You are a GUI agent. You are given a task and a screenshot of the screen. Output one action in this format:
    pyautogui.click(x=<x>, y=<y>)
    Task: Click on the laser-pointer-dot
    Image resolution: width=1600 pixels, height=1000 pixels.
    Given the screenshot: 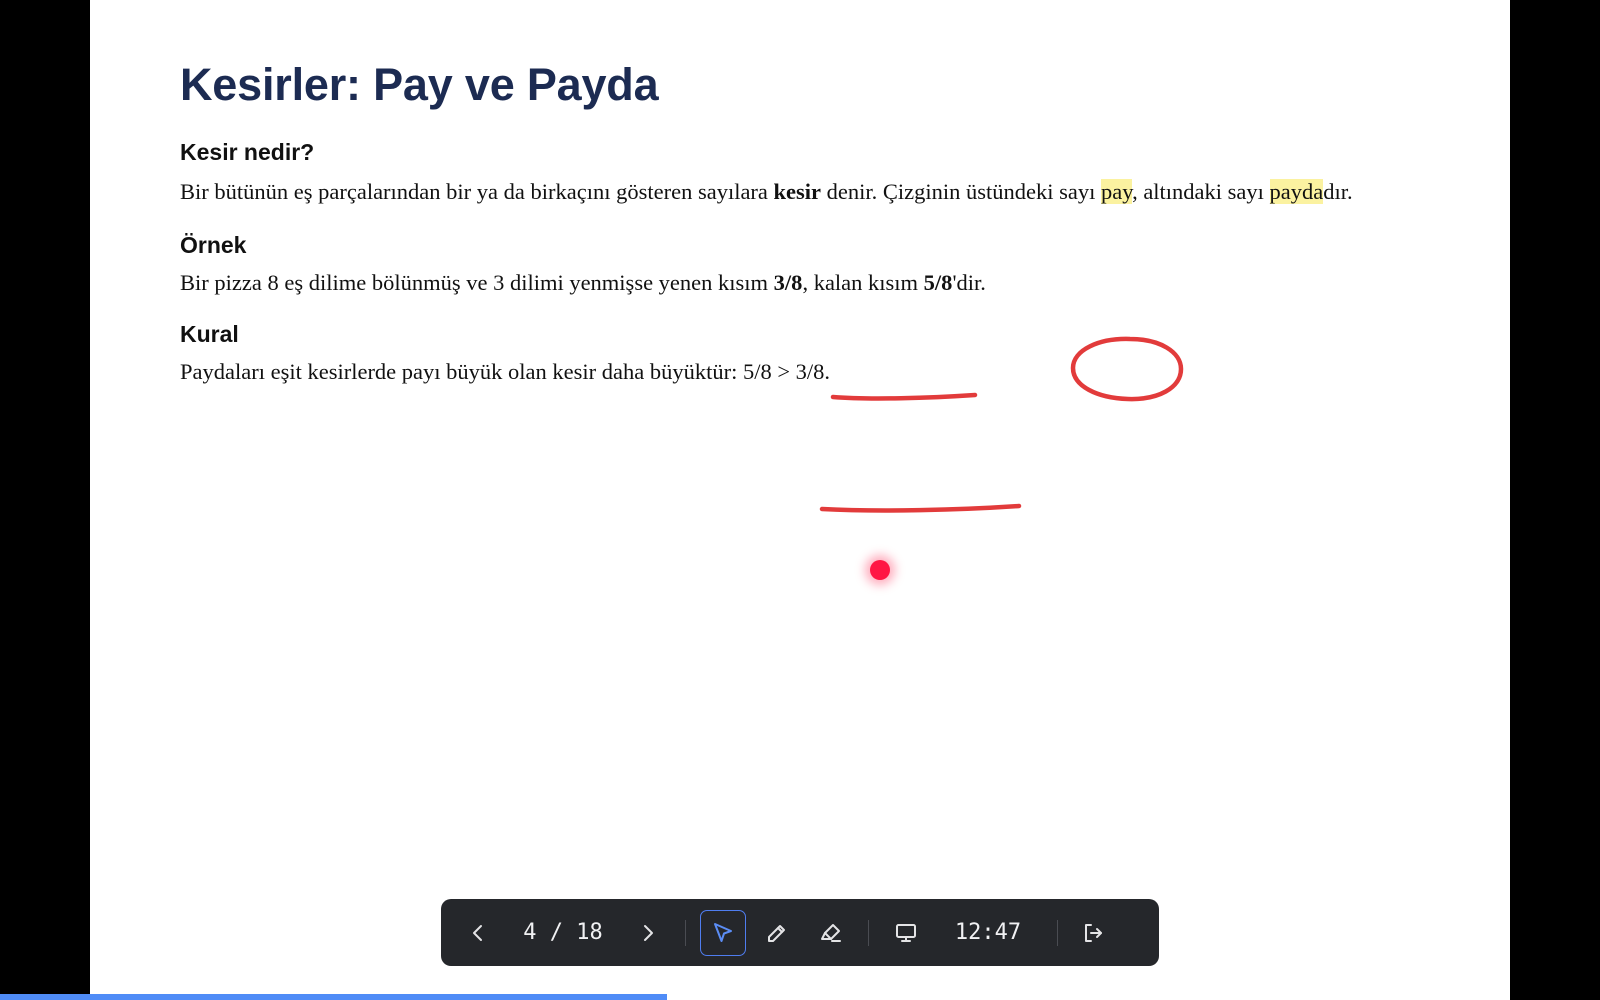 What is the action you would take?
    pyautogui.click(x=880, y=570)
    